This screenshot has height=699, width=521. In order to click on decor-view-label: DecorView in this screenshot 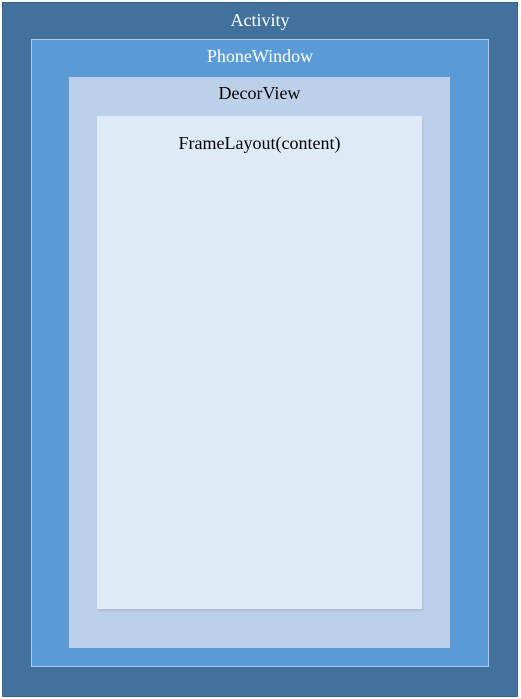, I will do `click(259, 93)`.